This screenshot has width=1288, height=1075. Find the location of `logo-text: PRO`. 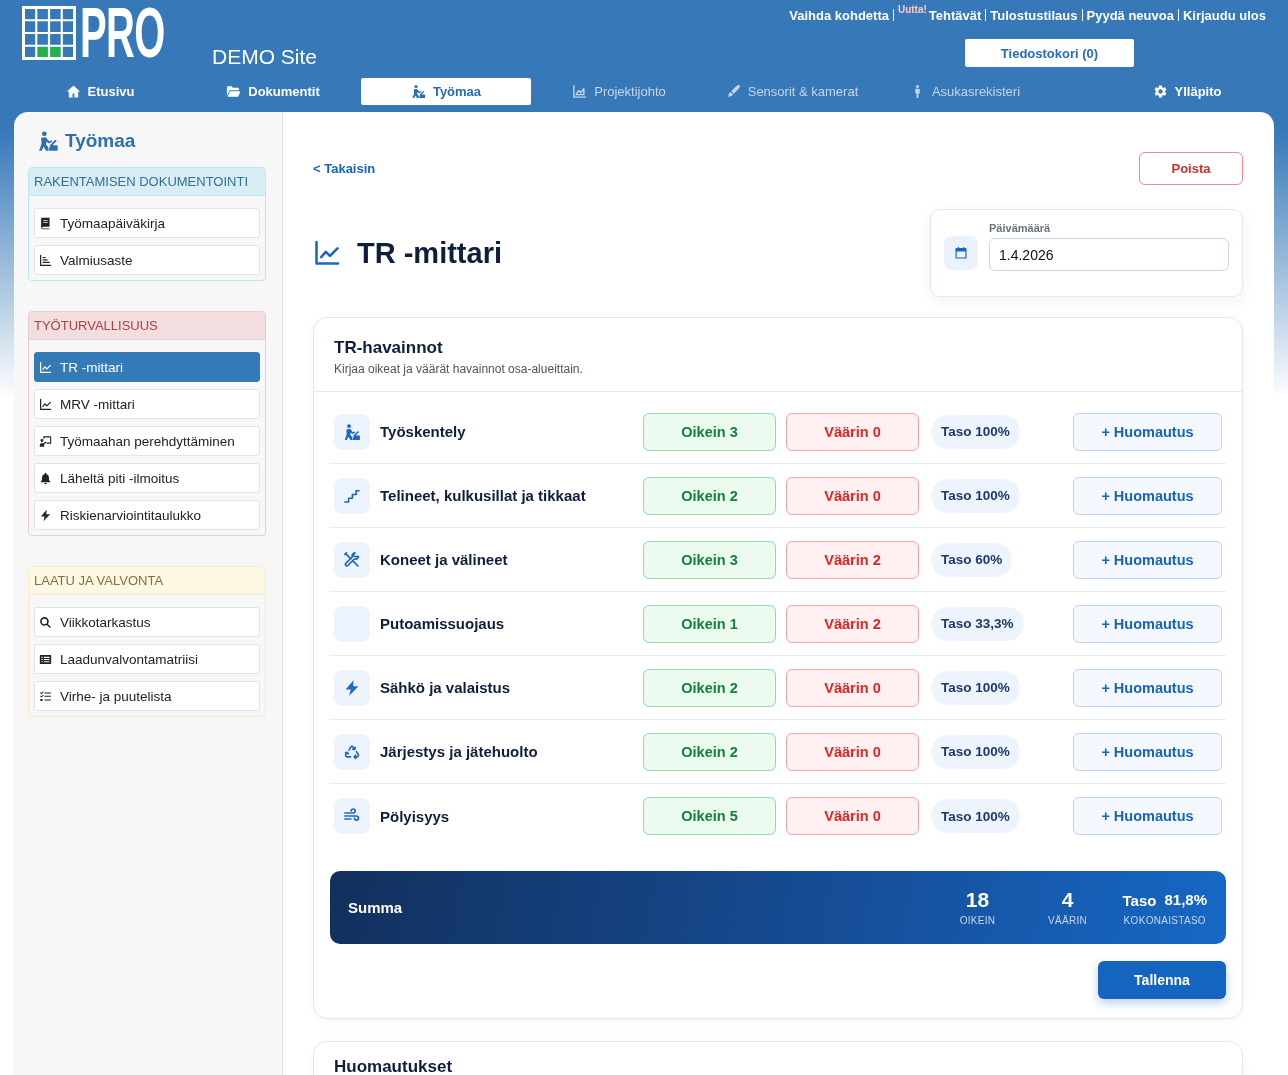

logo-text: PRO is located at coordinates (122, 33).